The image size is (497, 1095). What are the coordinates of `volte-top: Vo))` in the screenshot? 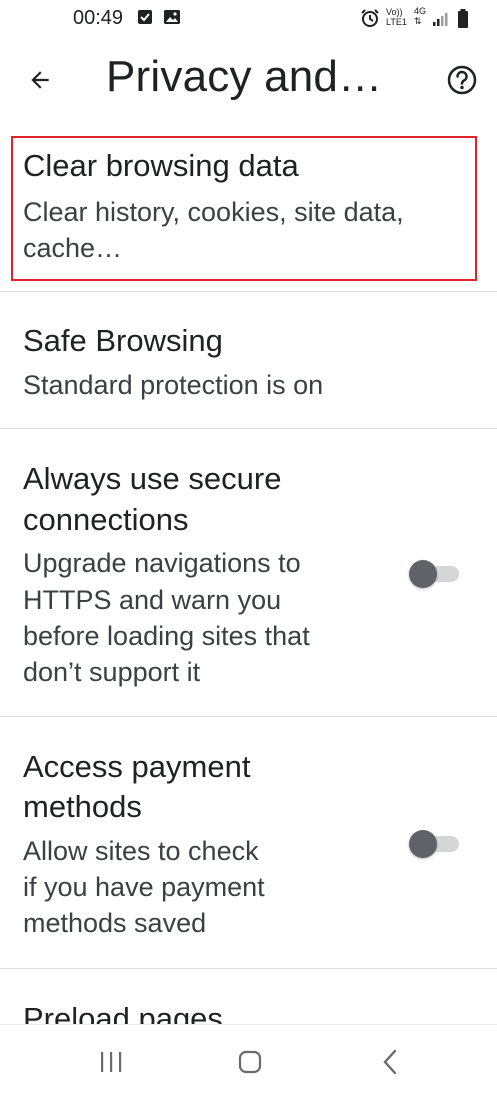 It's located at (394, 12).